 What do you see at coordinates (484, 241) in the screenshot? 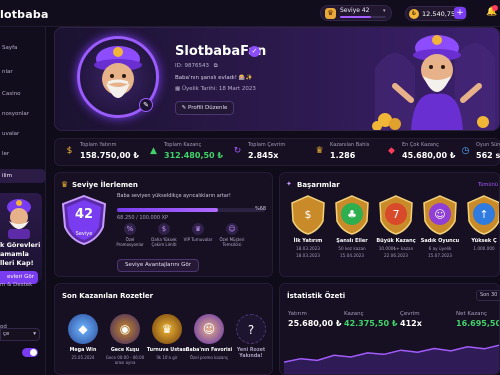
I see `achievement-name: Yüksek Ç` at bounding box center [484, 241].